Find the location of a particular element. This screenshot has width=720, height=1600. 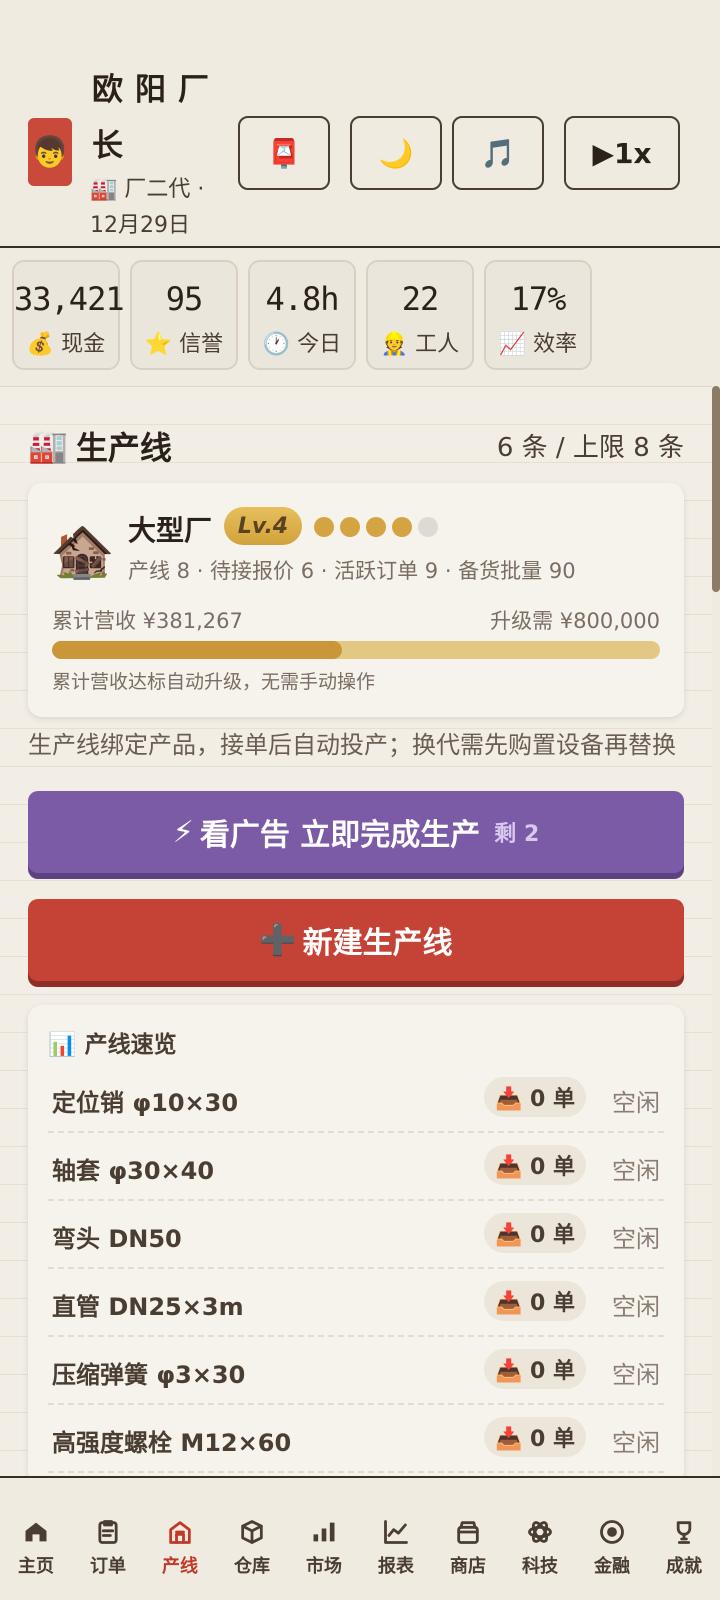

upgrade-progress-fill is located at coordinates (197, 650).